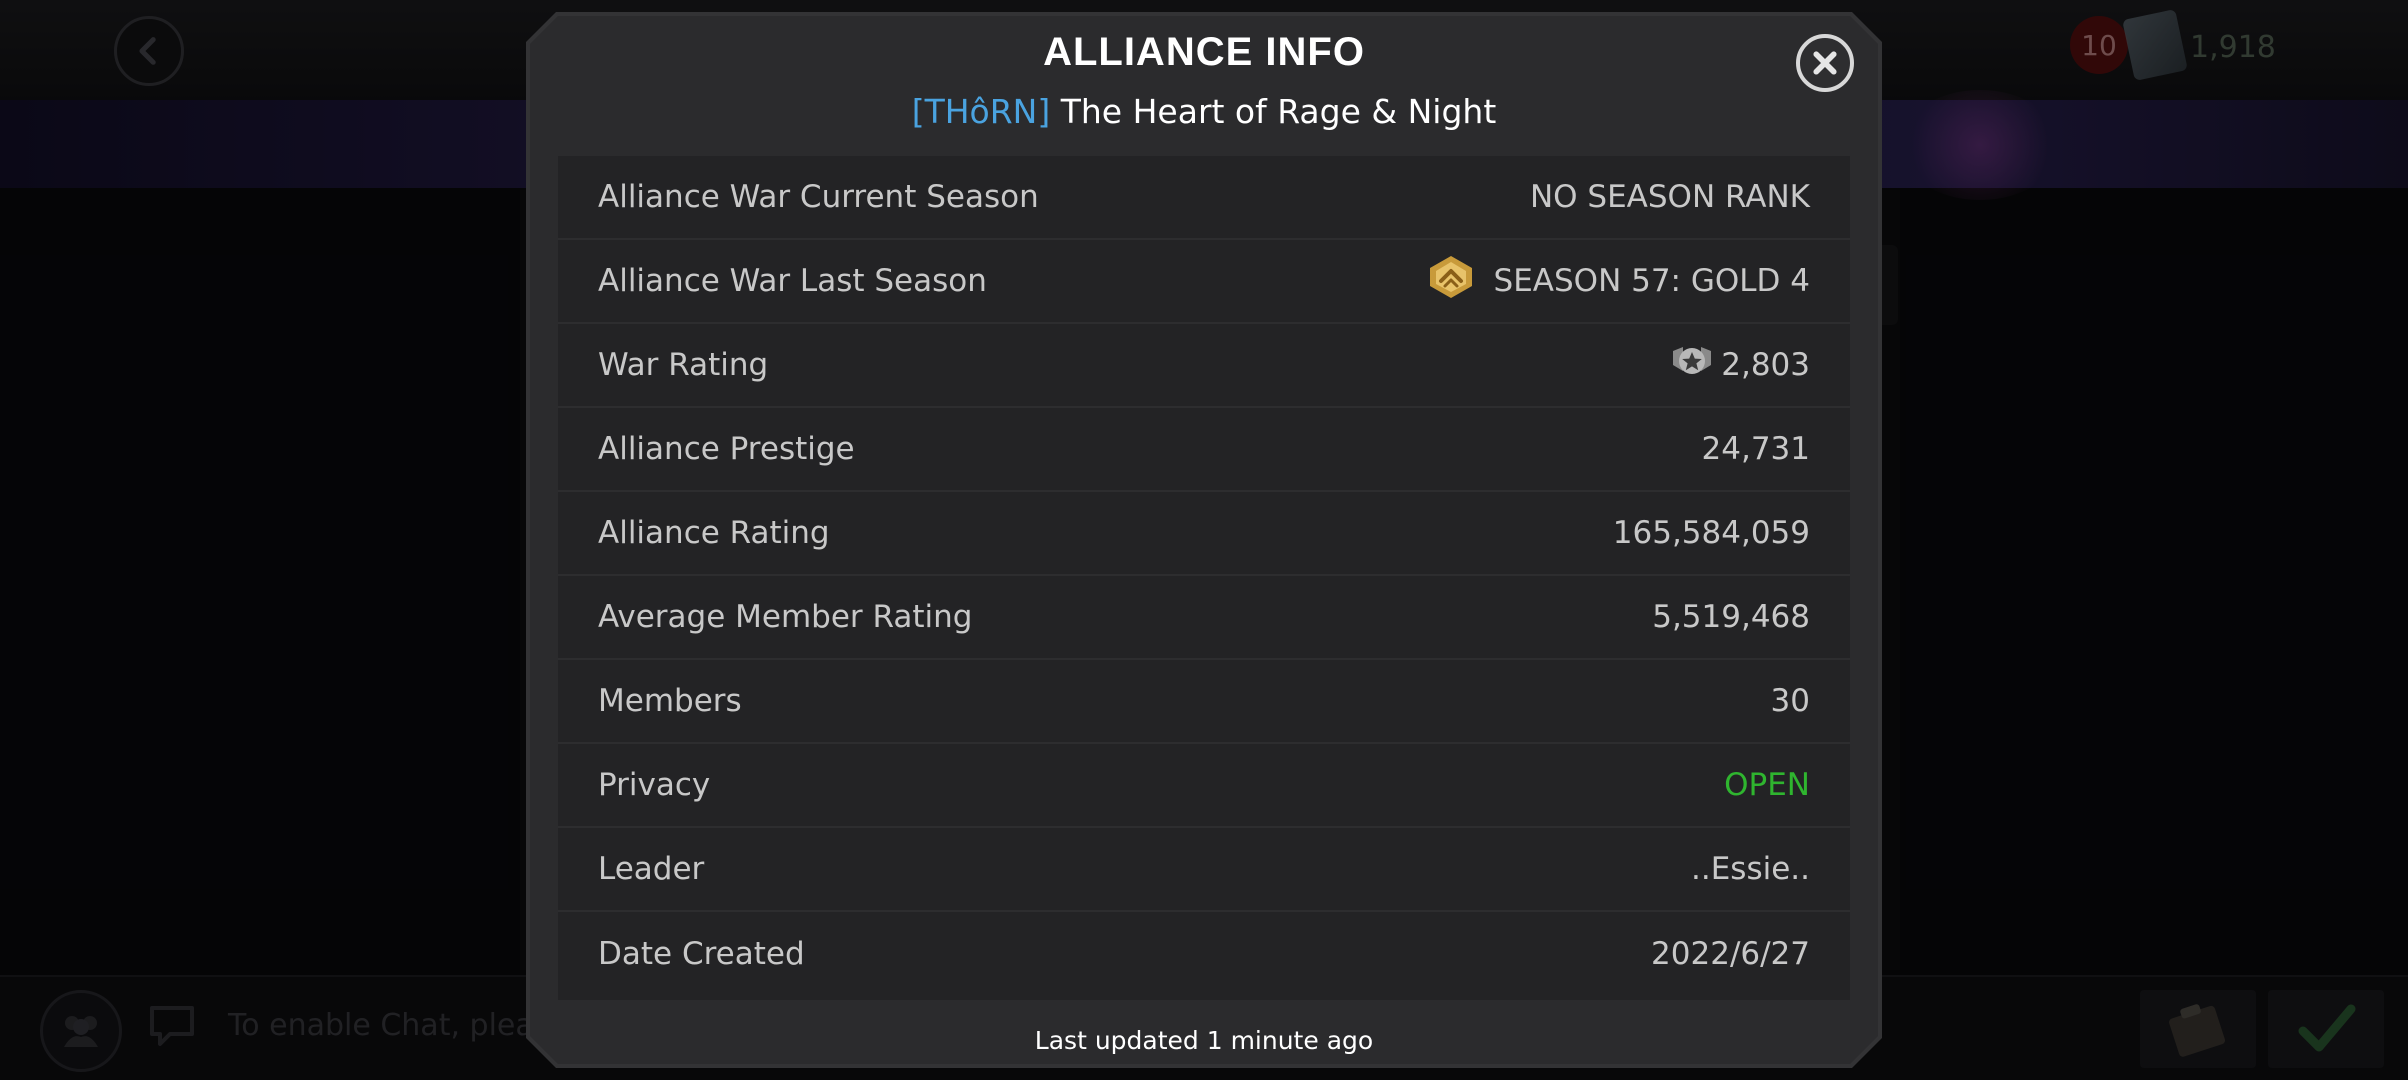 This screenshot has width=2408, height=1080. What do you see at coordinates (670, 701) in the screenshot?
I see `row-label: Members` at bounding box center [670, 701].